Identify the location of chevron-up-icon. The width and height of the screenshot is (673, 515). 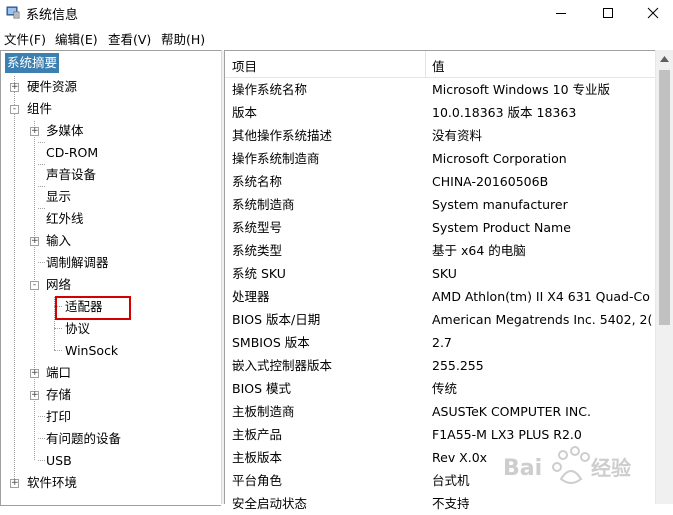
(664, 58).